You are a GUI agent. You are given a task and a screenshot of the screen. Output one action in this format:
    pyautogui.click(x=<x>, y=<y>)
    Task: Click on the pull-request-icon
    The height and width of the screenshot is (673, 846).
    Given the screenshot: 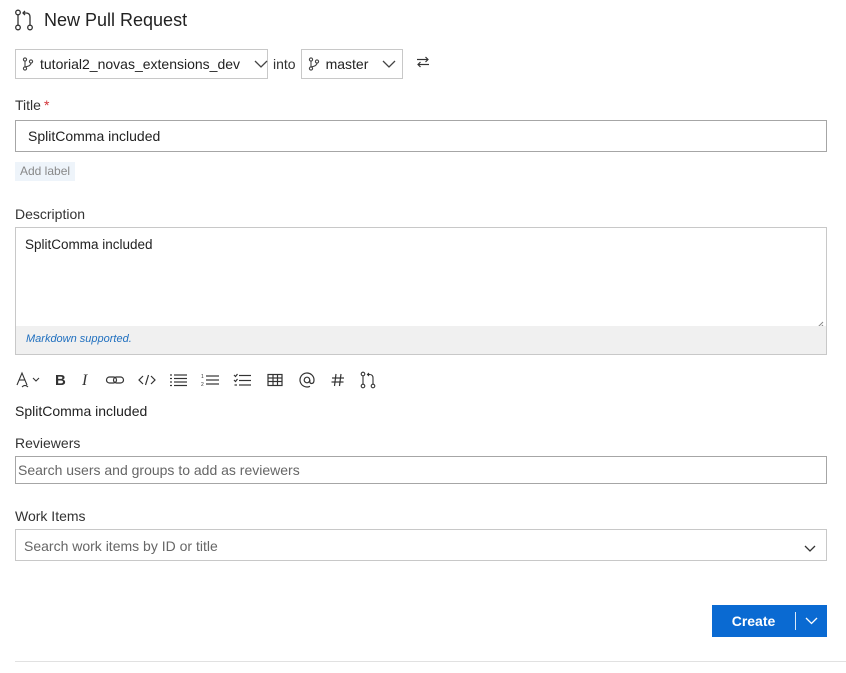 What is the action you would take?
    pyautogui.click(x=24, y=20)
    